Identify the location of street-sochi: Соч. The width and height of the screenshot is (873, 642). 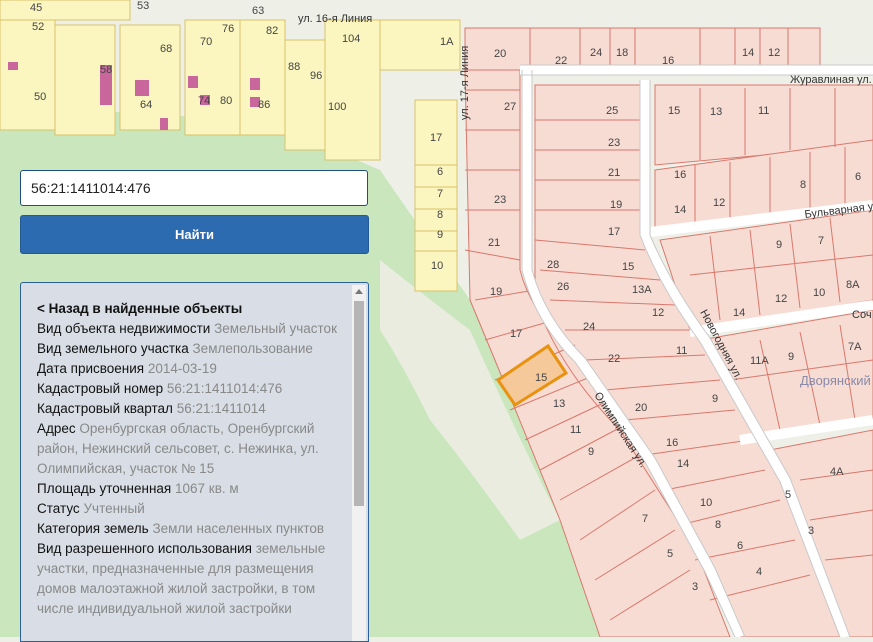
(862, 315).